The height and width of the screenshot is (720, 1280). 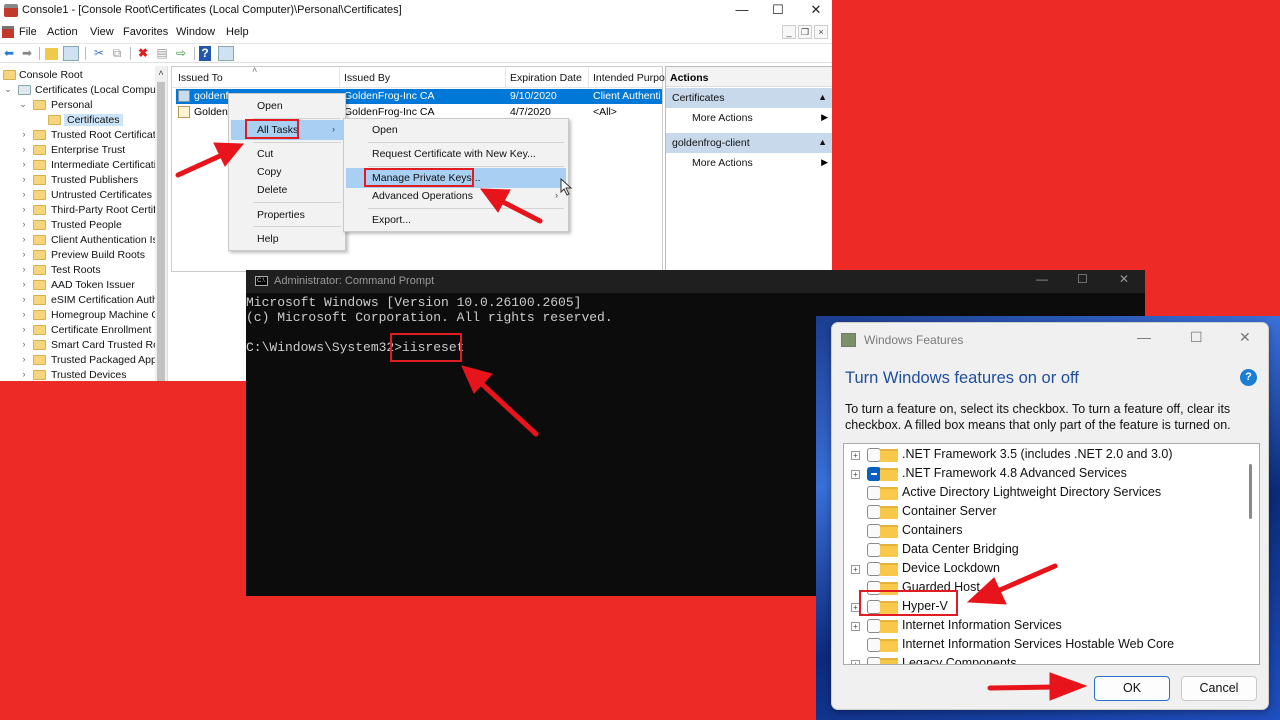 What do you see at coordinates (287, 239) in the screenshot?
I see `context-menu-help: Help` at bounding box center [287, 239].